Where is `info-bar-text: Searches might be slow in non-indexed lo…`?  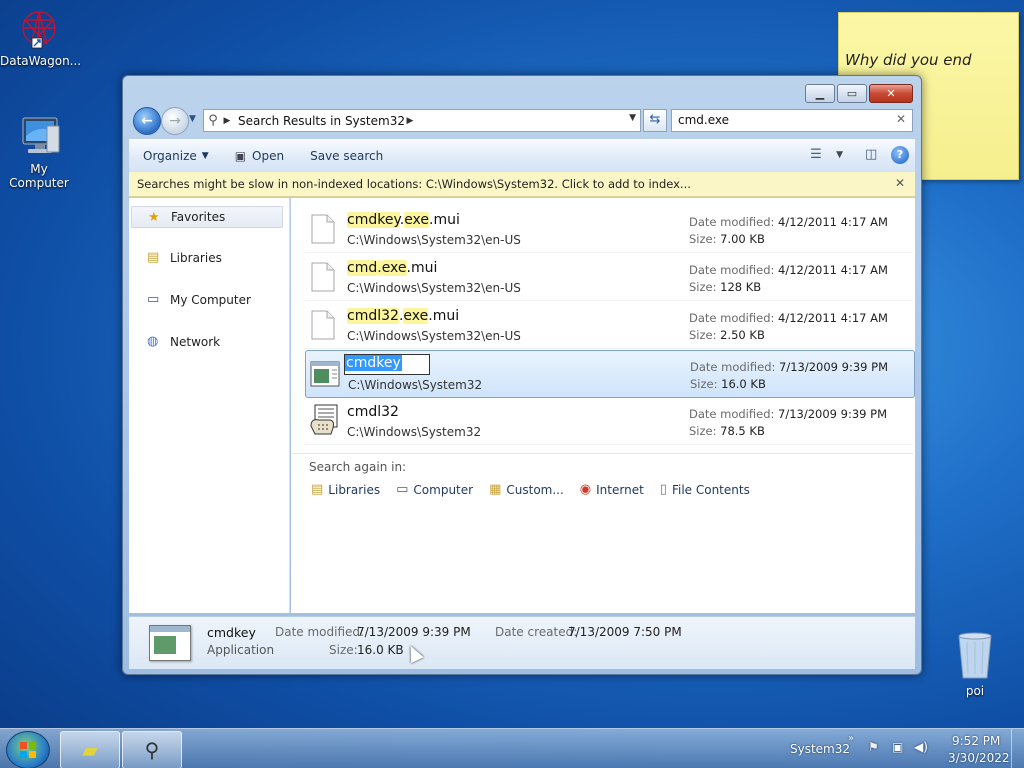
info-bar-text: Searches might be slow in non-indexed lo… is located at coordinates (414, 184).